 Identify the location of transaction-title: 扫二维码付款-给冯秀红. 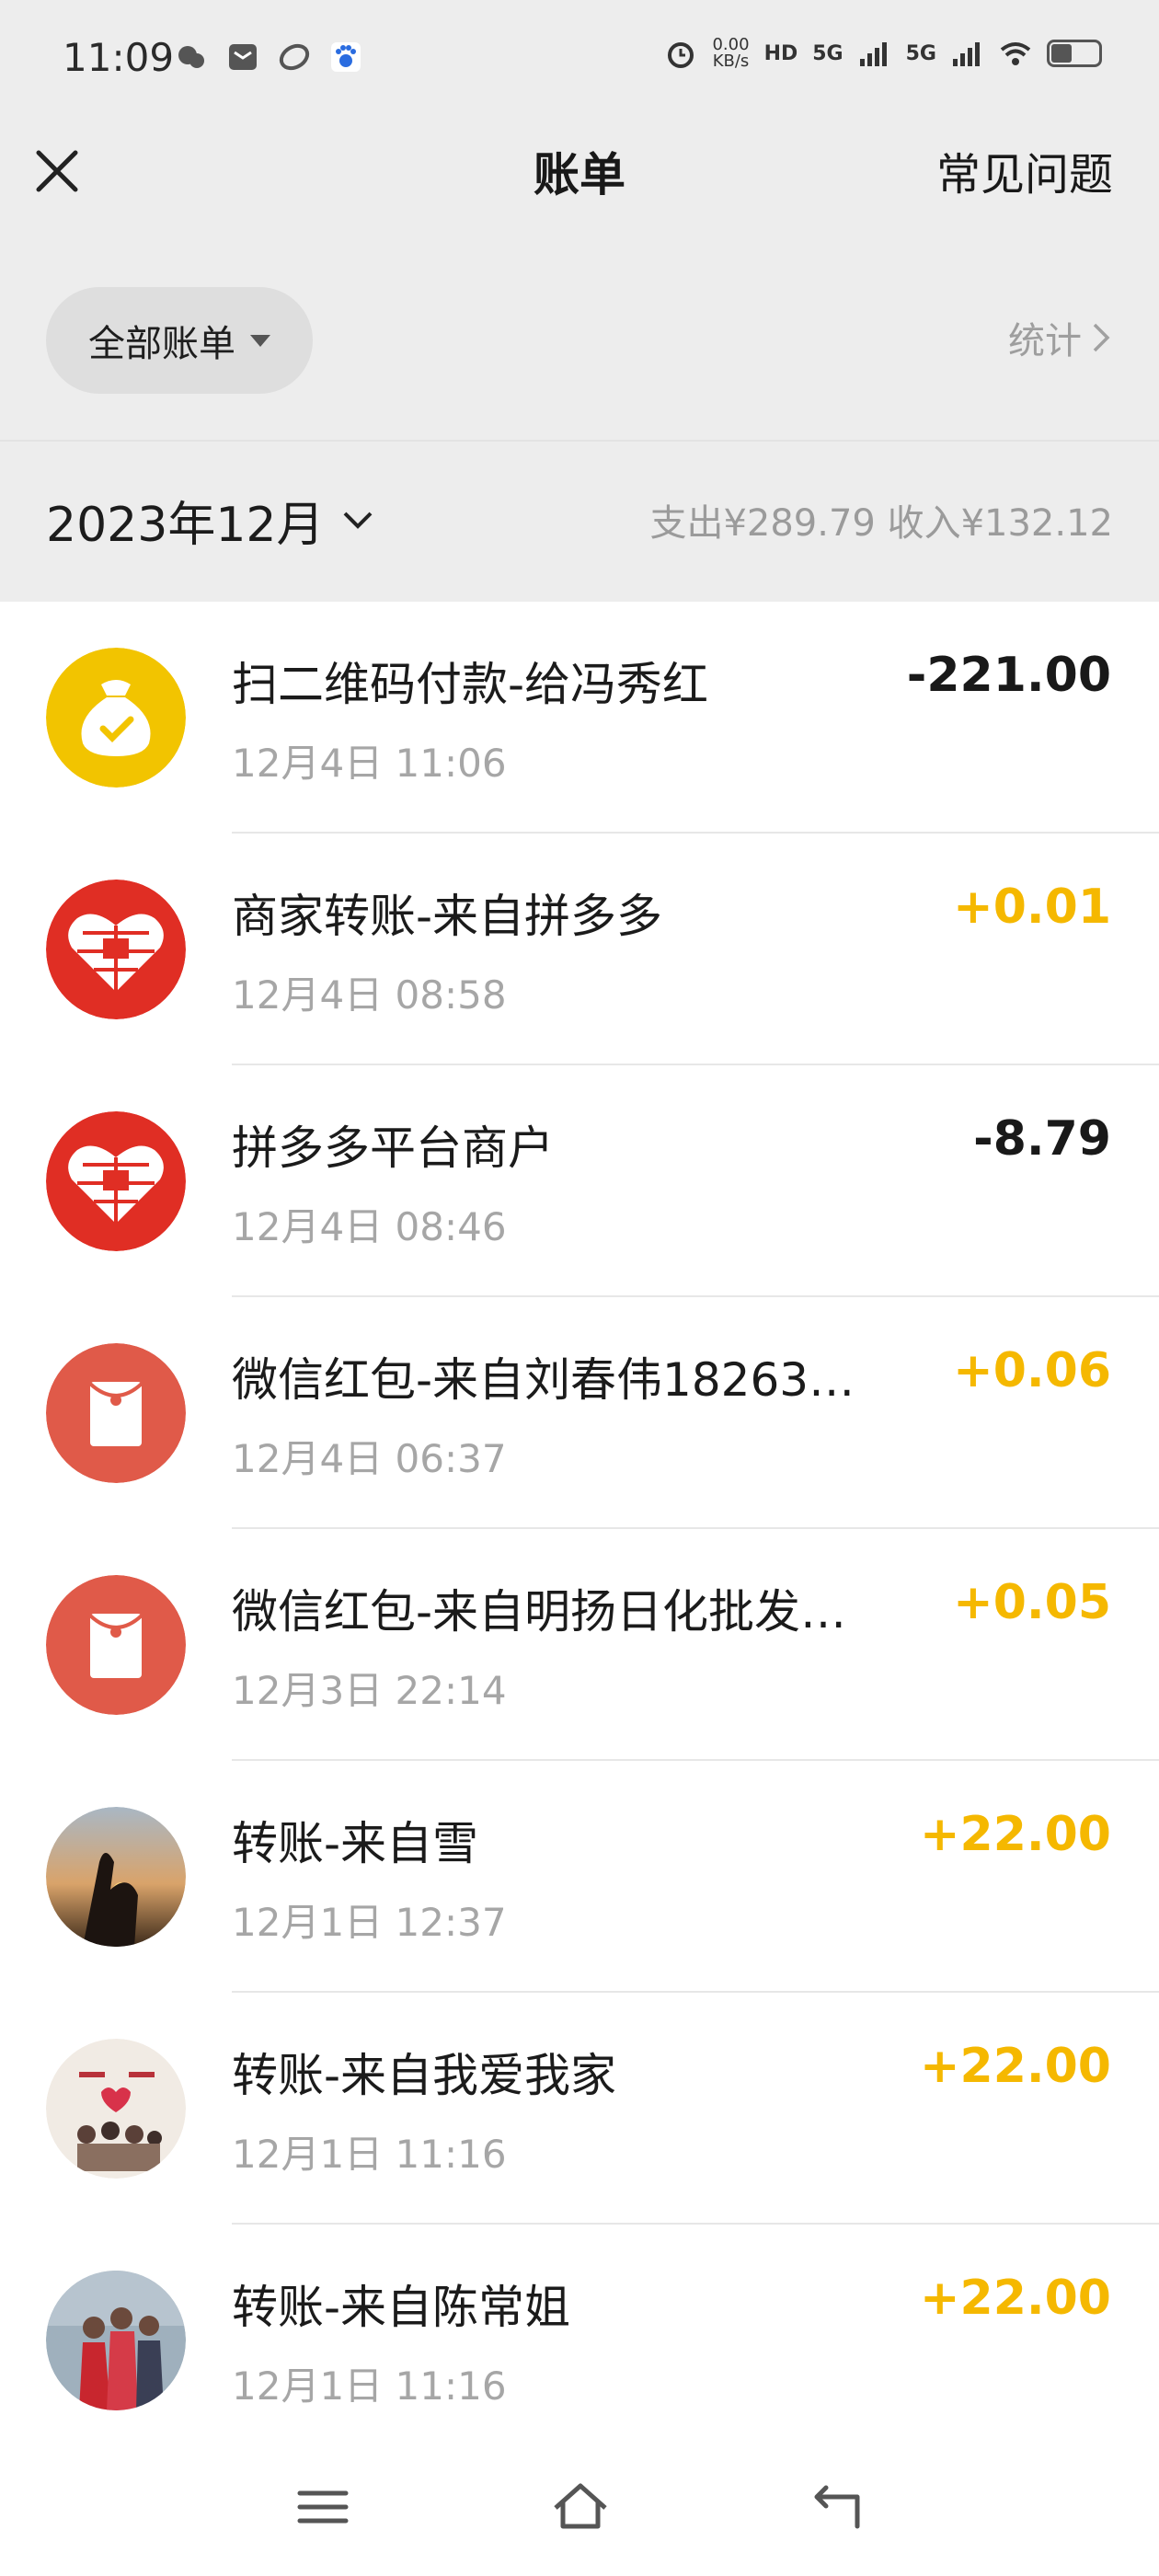
(470, 684).